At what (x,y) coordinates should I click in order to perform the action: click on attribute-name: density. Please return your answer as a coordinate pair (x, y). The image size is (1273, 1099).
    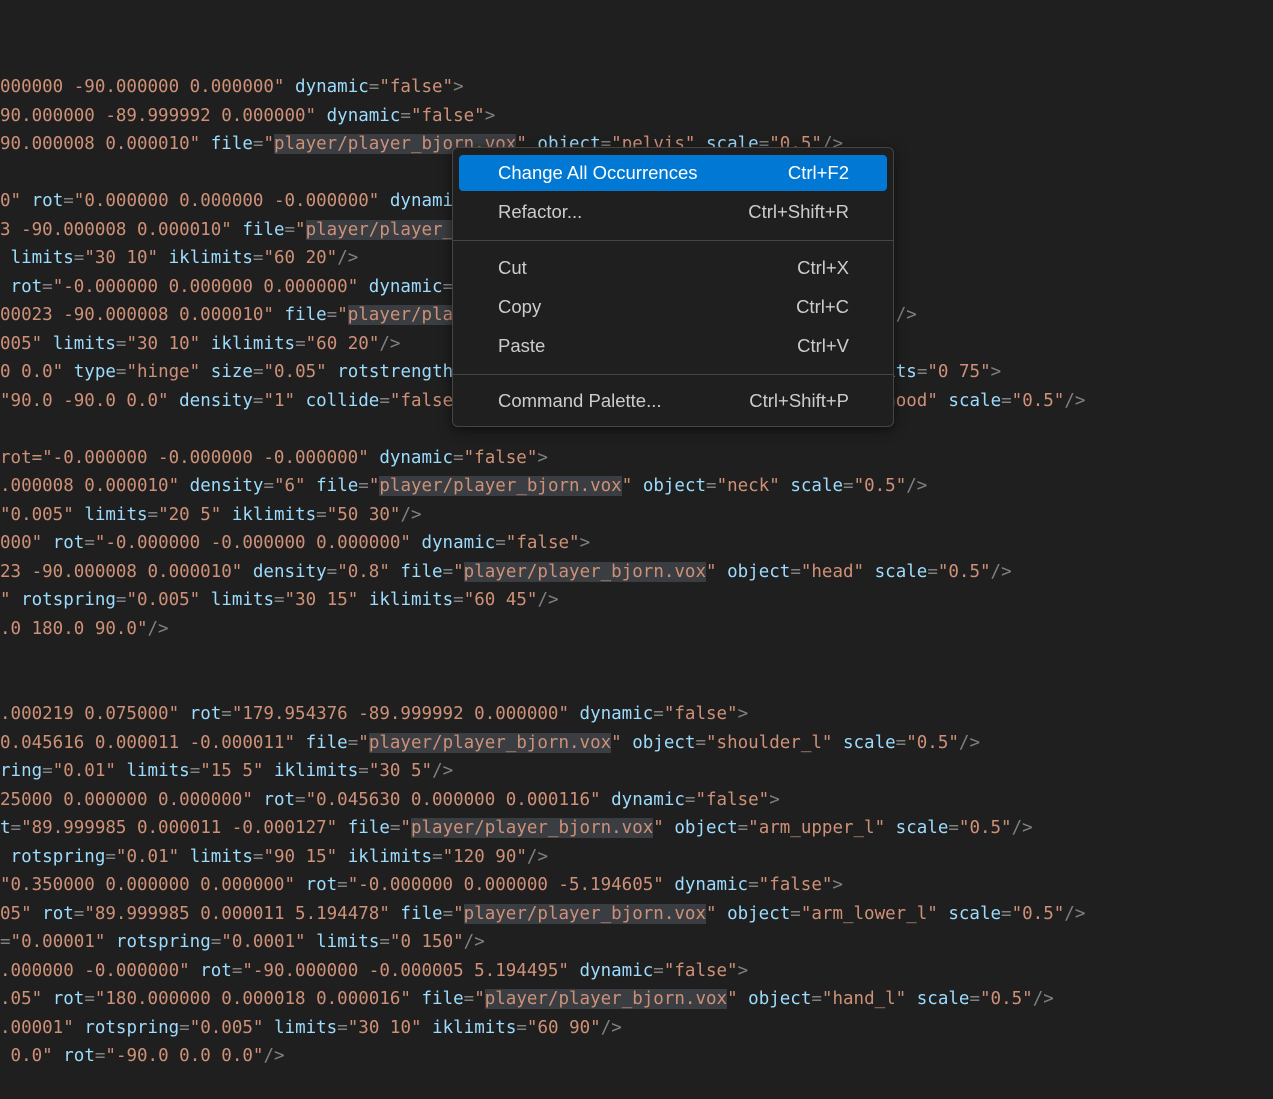
    Looking at the image, I should click on (216, 401).